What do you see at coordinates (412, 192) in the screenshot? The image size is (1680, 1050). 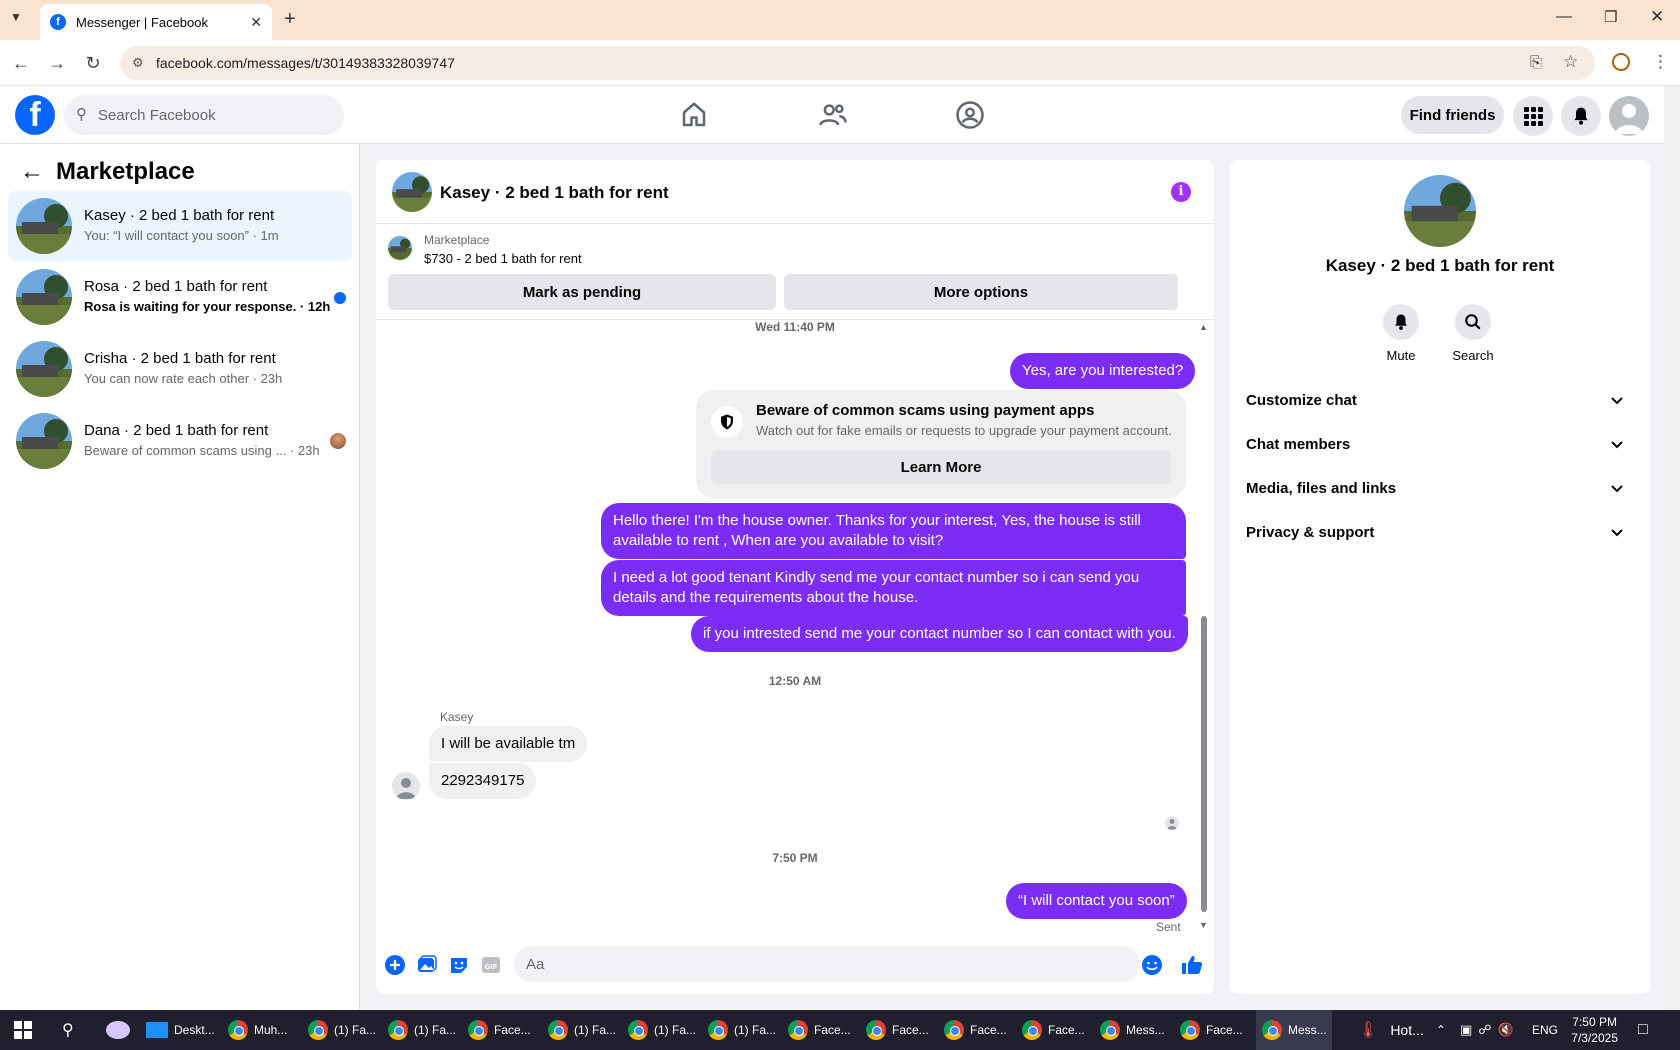 I see `chat-avatar` at bounding box center [412, 192].